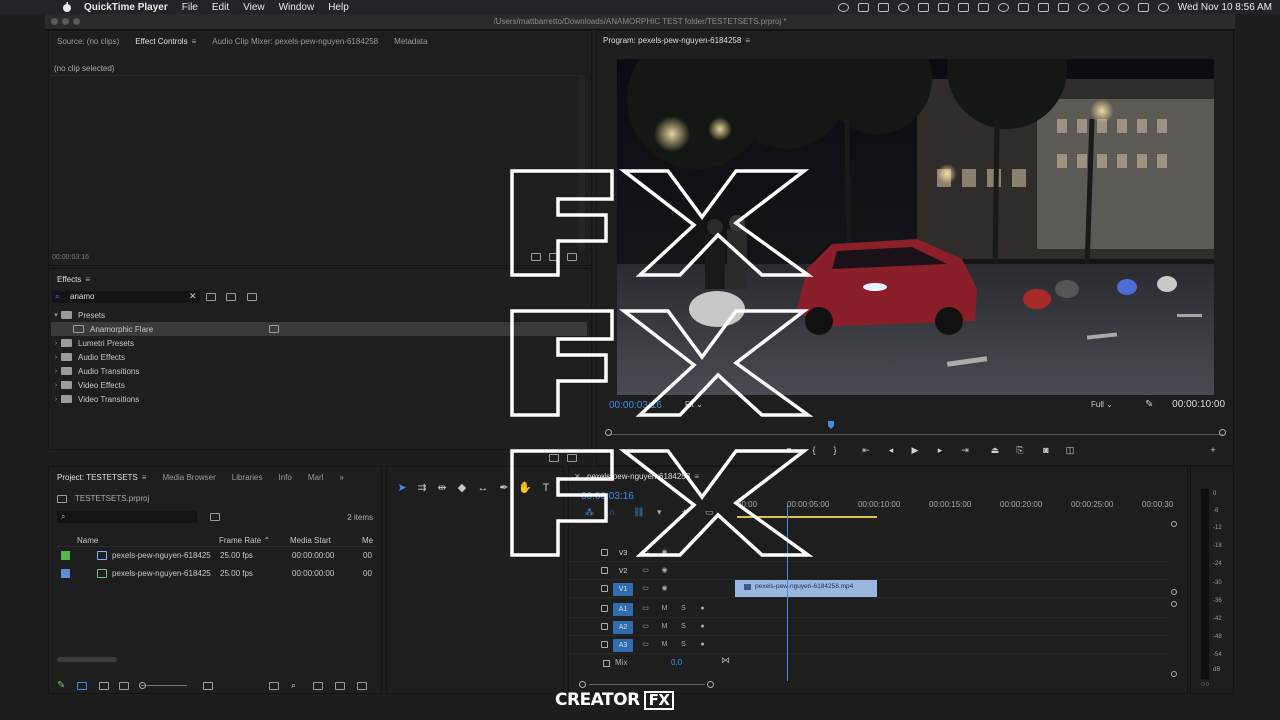 Image resolution: width=1280 pixels, height=720 pixels. What do you see at coordinates (164, 685) in the screenshot?
I see `zoom-slider` at bounding box center [164, 685].